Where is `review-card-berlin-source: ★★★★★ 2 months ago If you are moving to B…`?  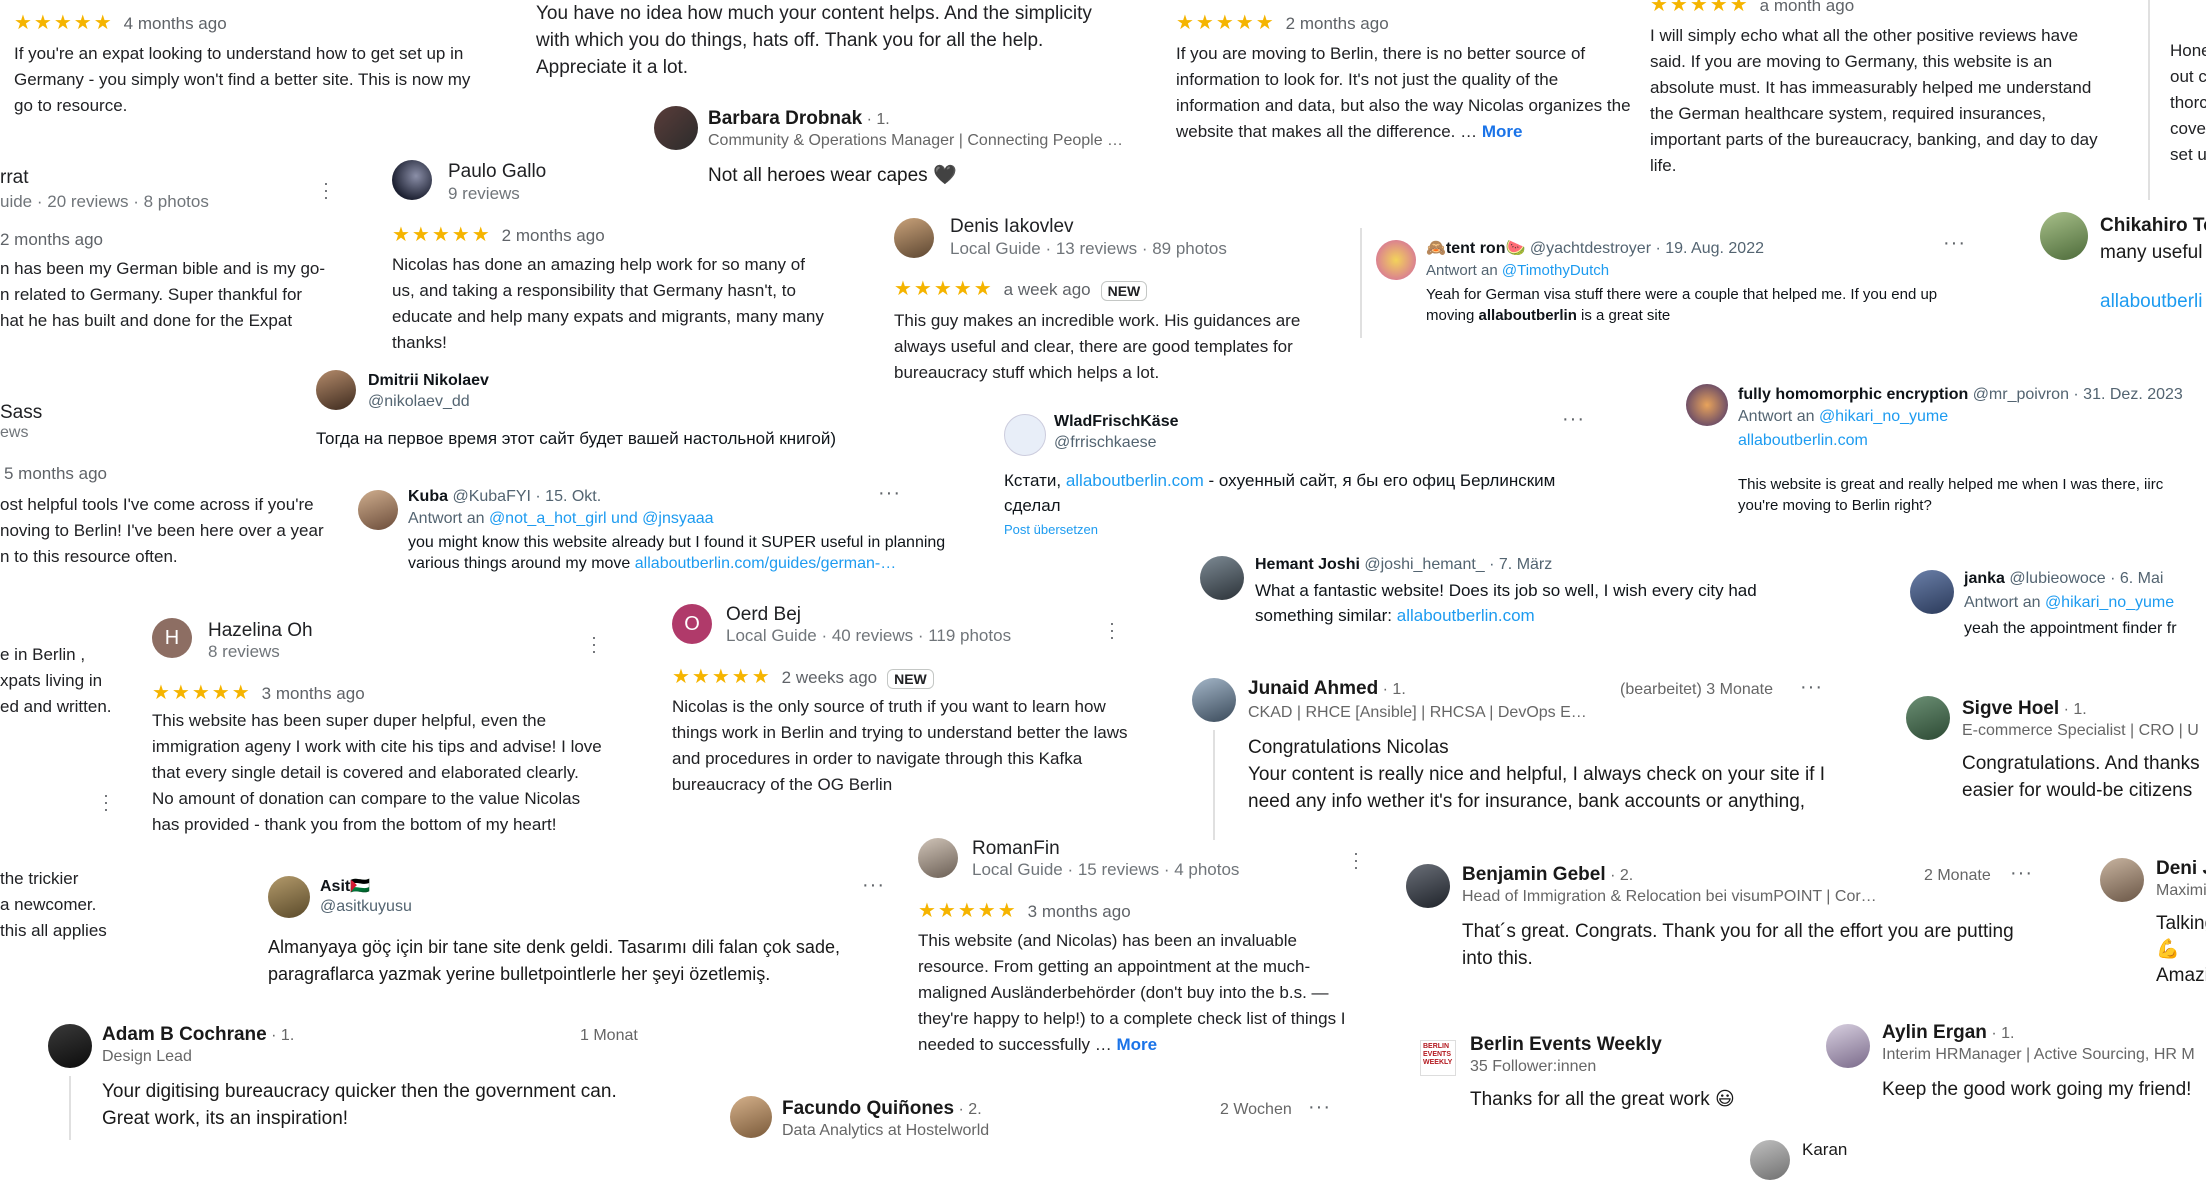 review-card-berlin-source: ★★★★★ 2 months ago If you are moving to B… is located at coordinates (1406, 75).